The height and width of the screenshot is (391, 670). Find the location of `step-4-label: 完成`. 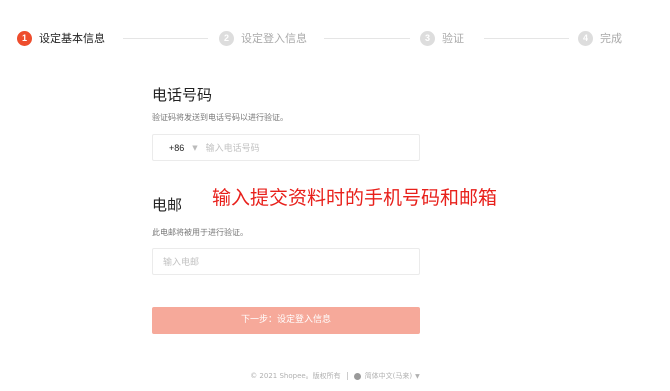

step-4-label: 完成 is located at coordinates (611, 38).